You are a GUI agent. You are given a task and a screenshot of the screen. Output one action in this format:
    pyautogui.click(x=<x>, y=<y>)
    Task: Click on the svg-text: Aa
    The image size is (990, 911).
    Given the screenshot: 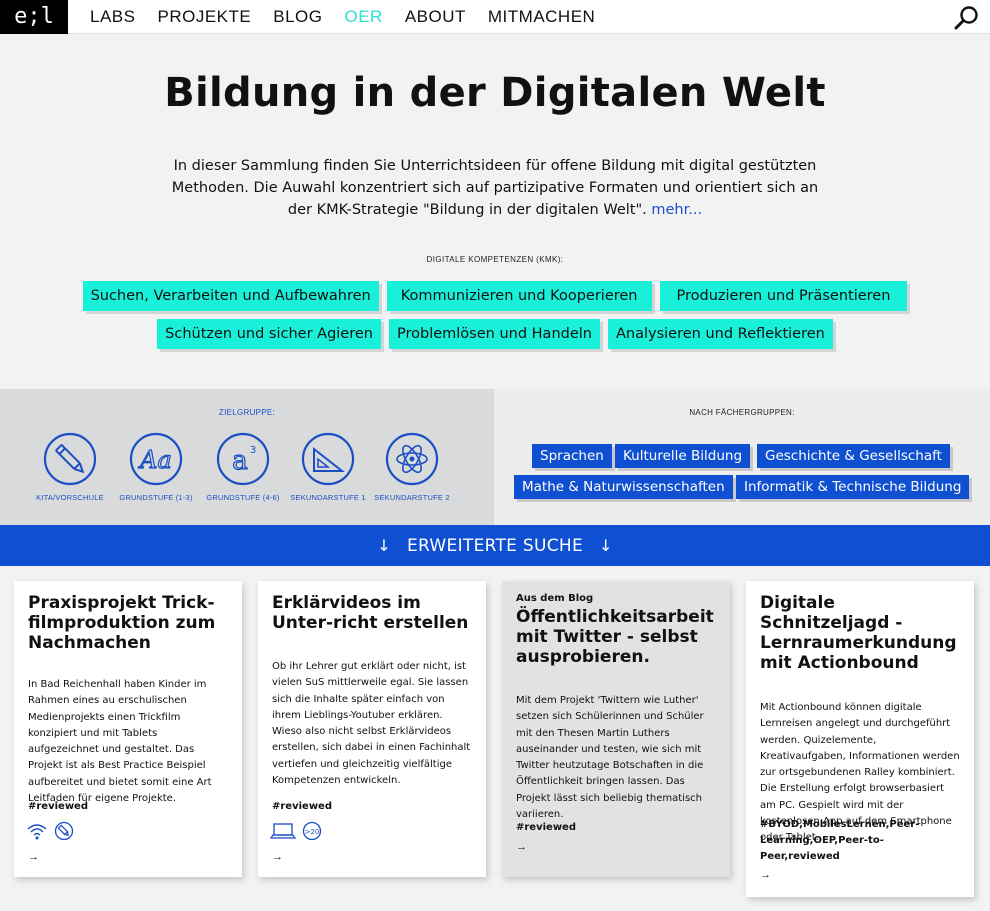 What is the action you would take?
    pyautogui.click(x=155, y=460)
    